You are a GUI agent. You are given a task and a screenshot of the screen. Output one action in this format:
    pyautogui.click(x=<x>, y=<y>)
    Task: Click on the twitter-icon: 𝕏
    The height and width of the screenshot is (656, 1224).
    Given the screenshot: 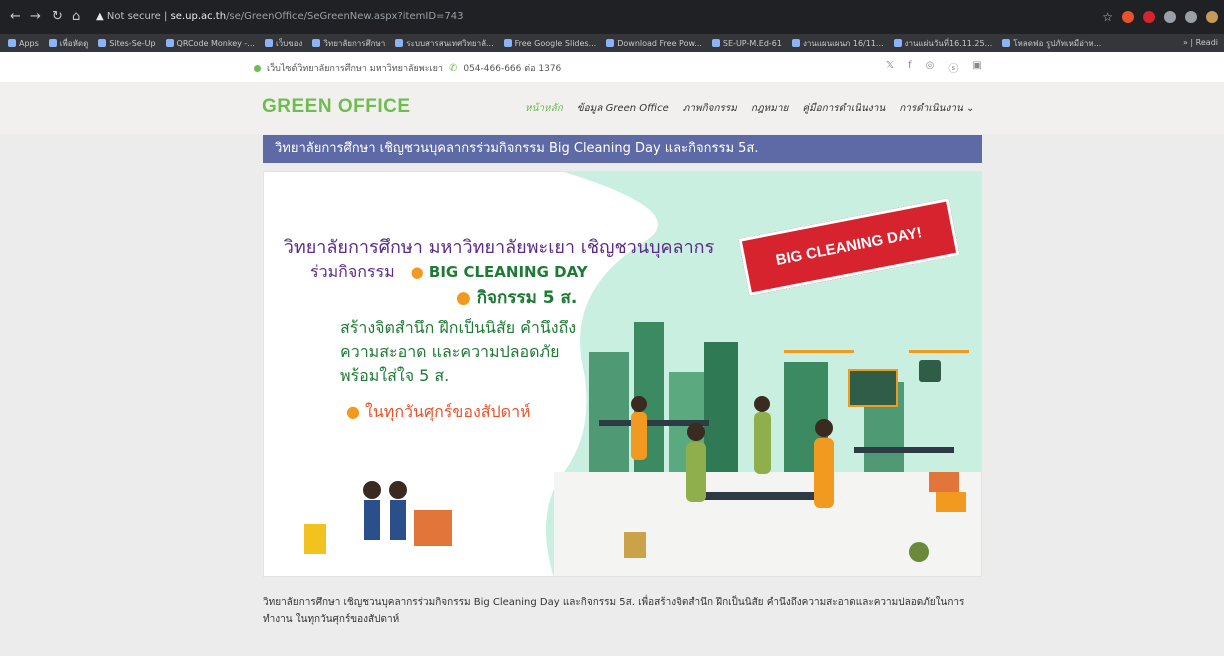 What is the action you would take?
    pyautogui.click(x=890, y=67)
    